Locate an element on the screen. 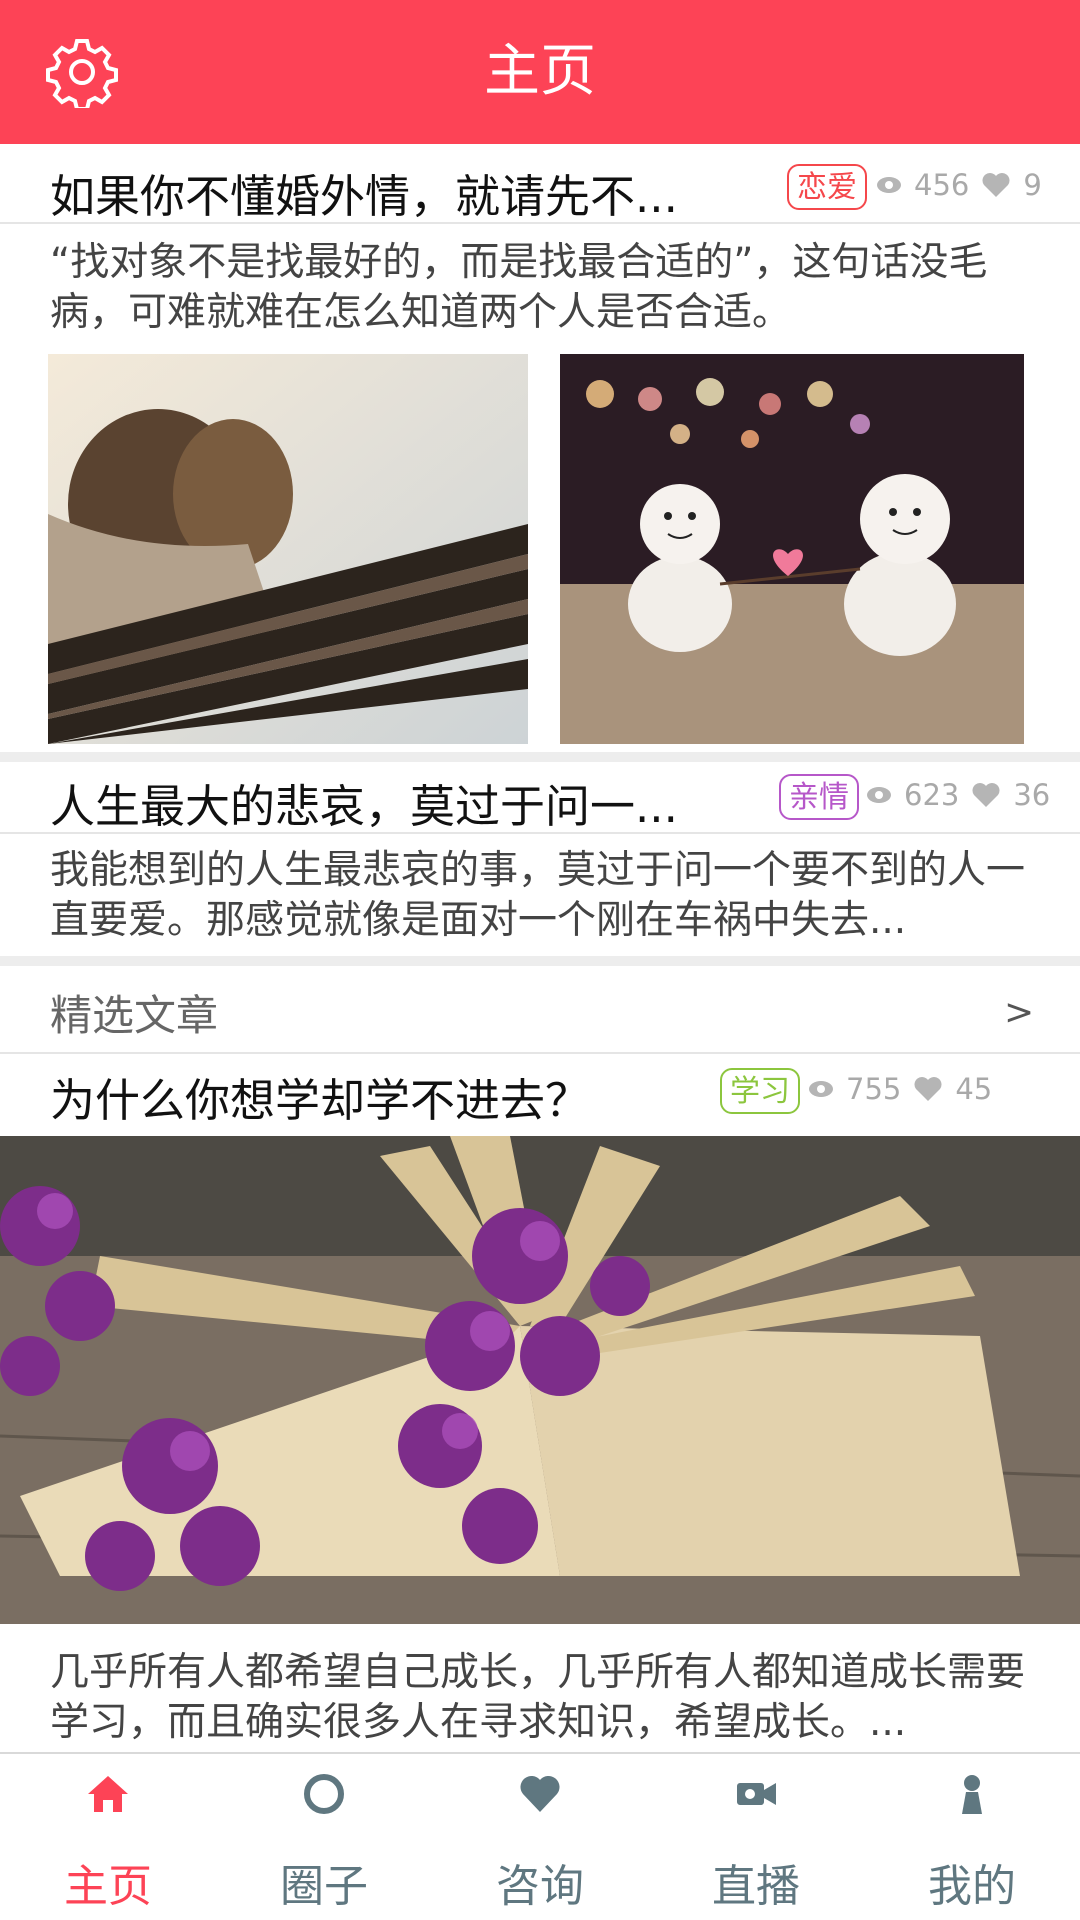 This screenshot has width=1080, height=1920. featured-section-label: 精选文章 is located at coordinates (134, 1015).